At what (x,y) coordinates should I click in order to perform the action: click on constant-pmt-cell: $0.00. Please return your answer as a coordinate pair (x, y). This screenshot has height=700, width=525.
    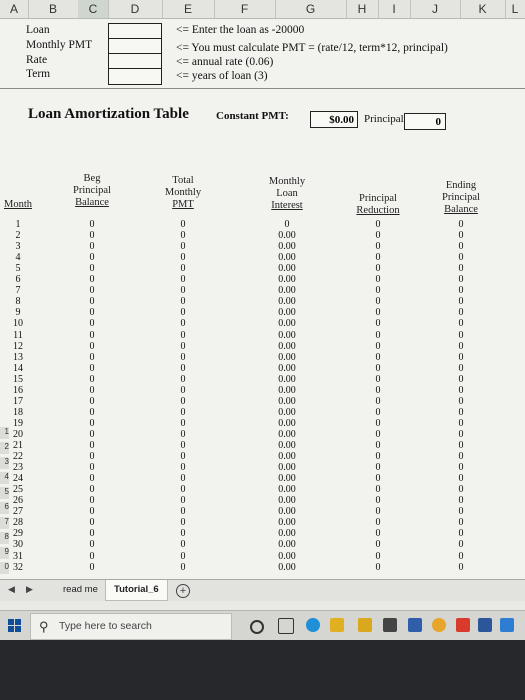
    Looking at the image, I should click on (334, 119).